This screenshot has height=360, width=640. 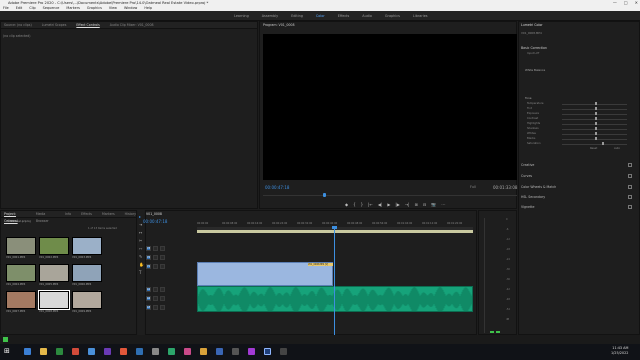 What do you see at coordinates (148, 307) in the screenshot?
I see `track-target-toggle: A3` at bounding box center [148, 307].